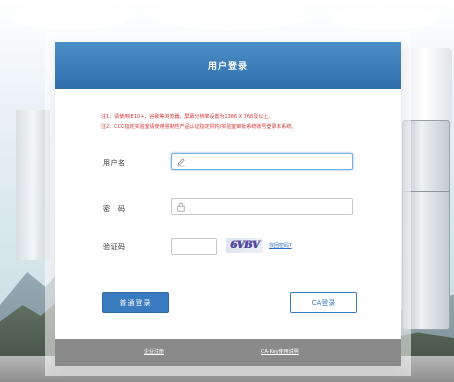 This screenshot has height=382, width=454. What do you see at coordinates (323, 302) in the screenshot?
I see `ca-login-button: CA登录` at bounding box center [323, 302].